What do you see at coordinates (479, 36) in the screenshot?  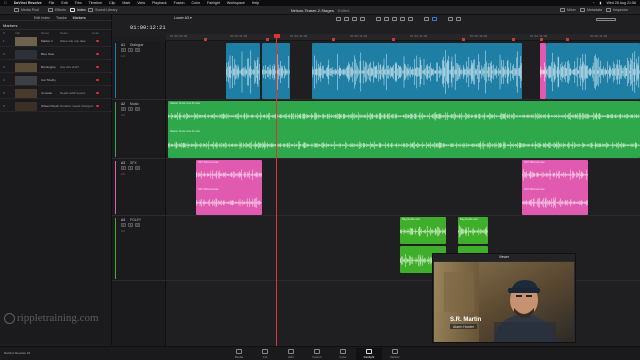 I see `ruler-timecode: 01:00:30:00` at bounding box center [479, 36].